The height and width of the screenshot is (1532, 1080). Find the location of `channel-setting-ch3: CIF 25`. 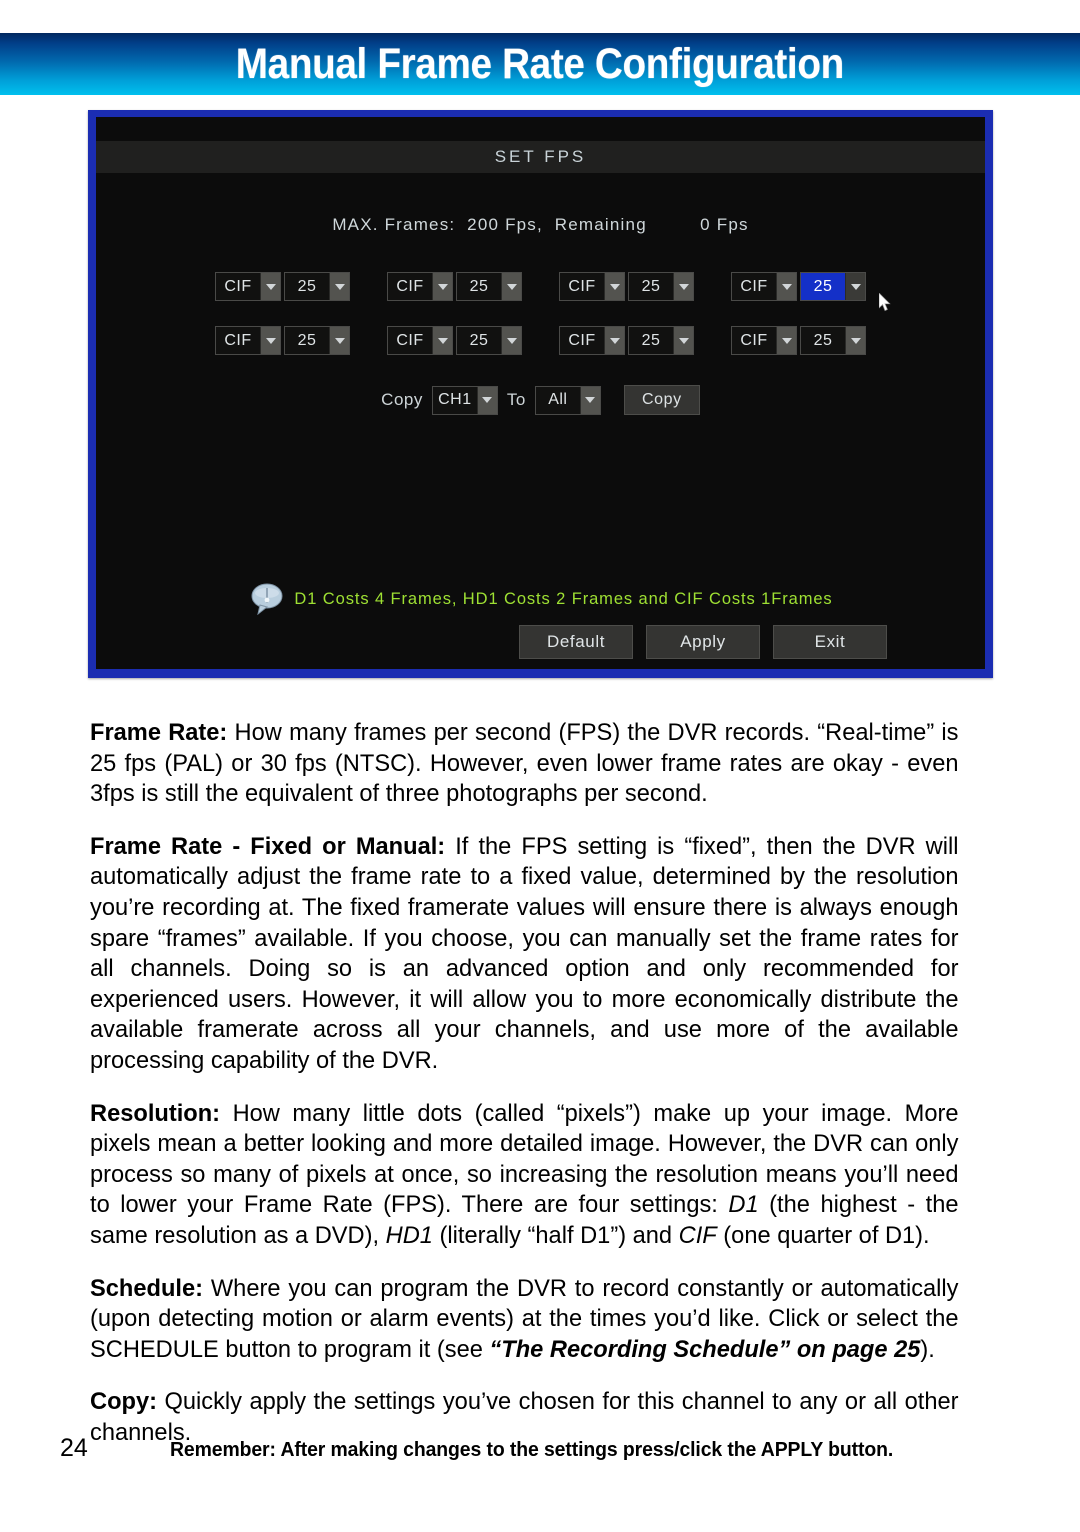

channel-setting-ch3: CIF 25 is located at coordinates (626, 286).